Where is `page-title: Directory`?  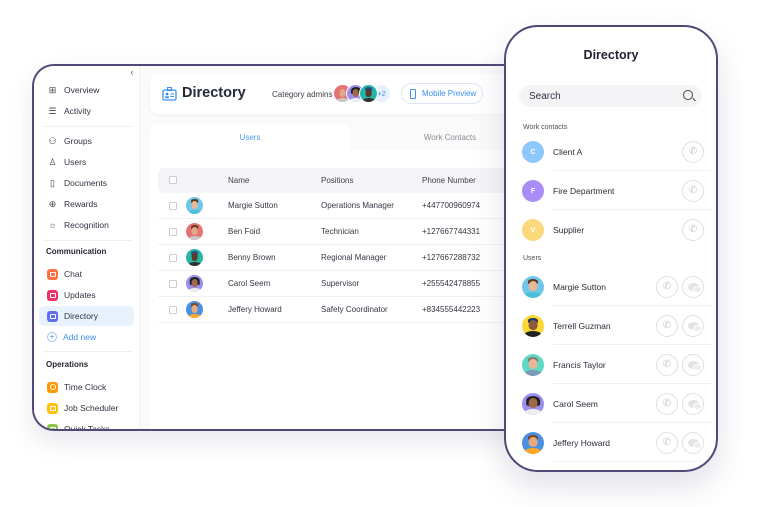 page-title: Directory is located at coordinates (214, 93).